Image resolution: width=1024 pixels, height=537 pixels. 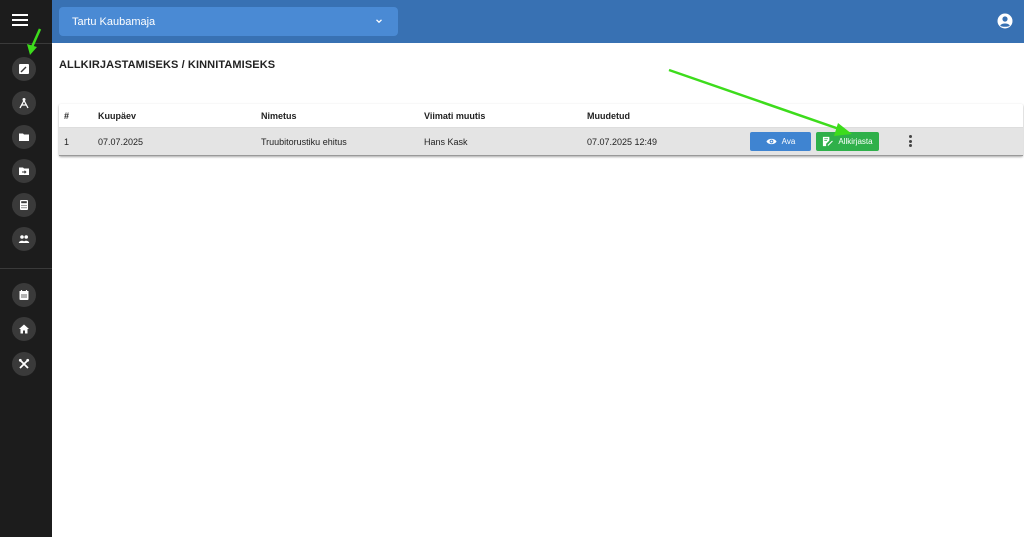 What do you see at coordinates (24, 205) in the screenshot?
I see `calculator-icon` at bounding box center [24, 205].